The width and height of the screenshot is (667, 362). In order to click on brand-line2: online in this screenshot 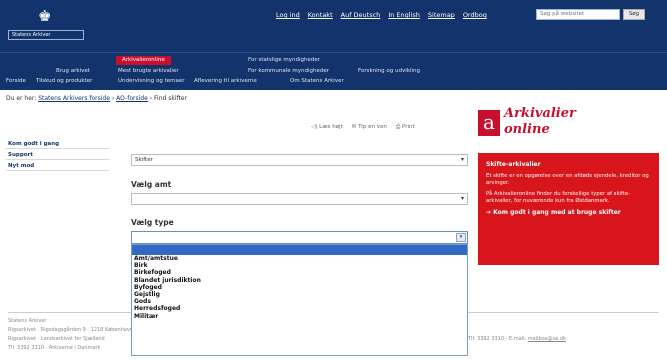, I will do `click(527, 129)`.